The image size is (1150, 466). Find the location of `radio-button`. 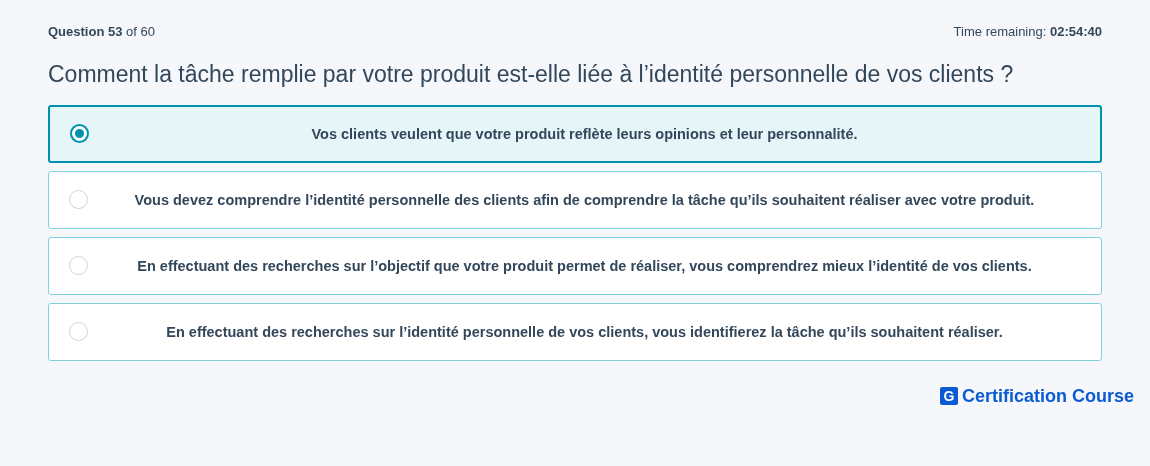

radio-button is located at coordinates (79, 133).